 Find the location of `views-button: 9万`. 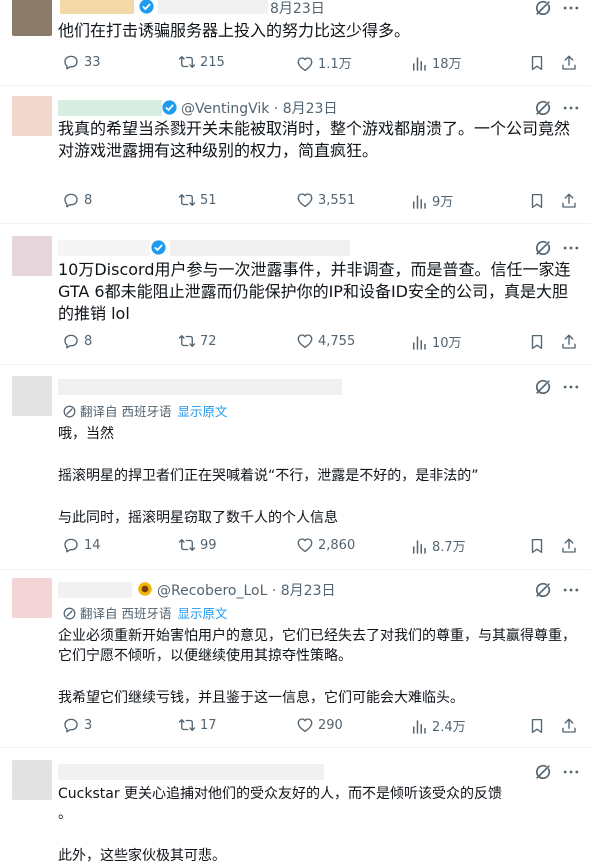

views-button: 9万 is located at coordinates (431, 202).